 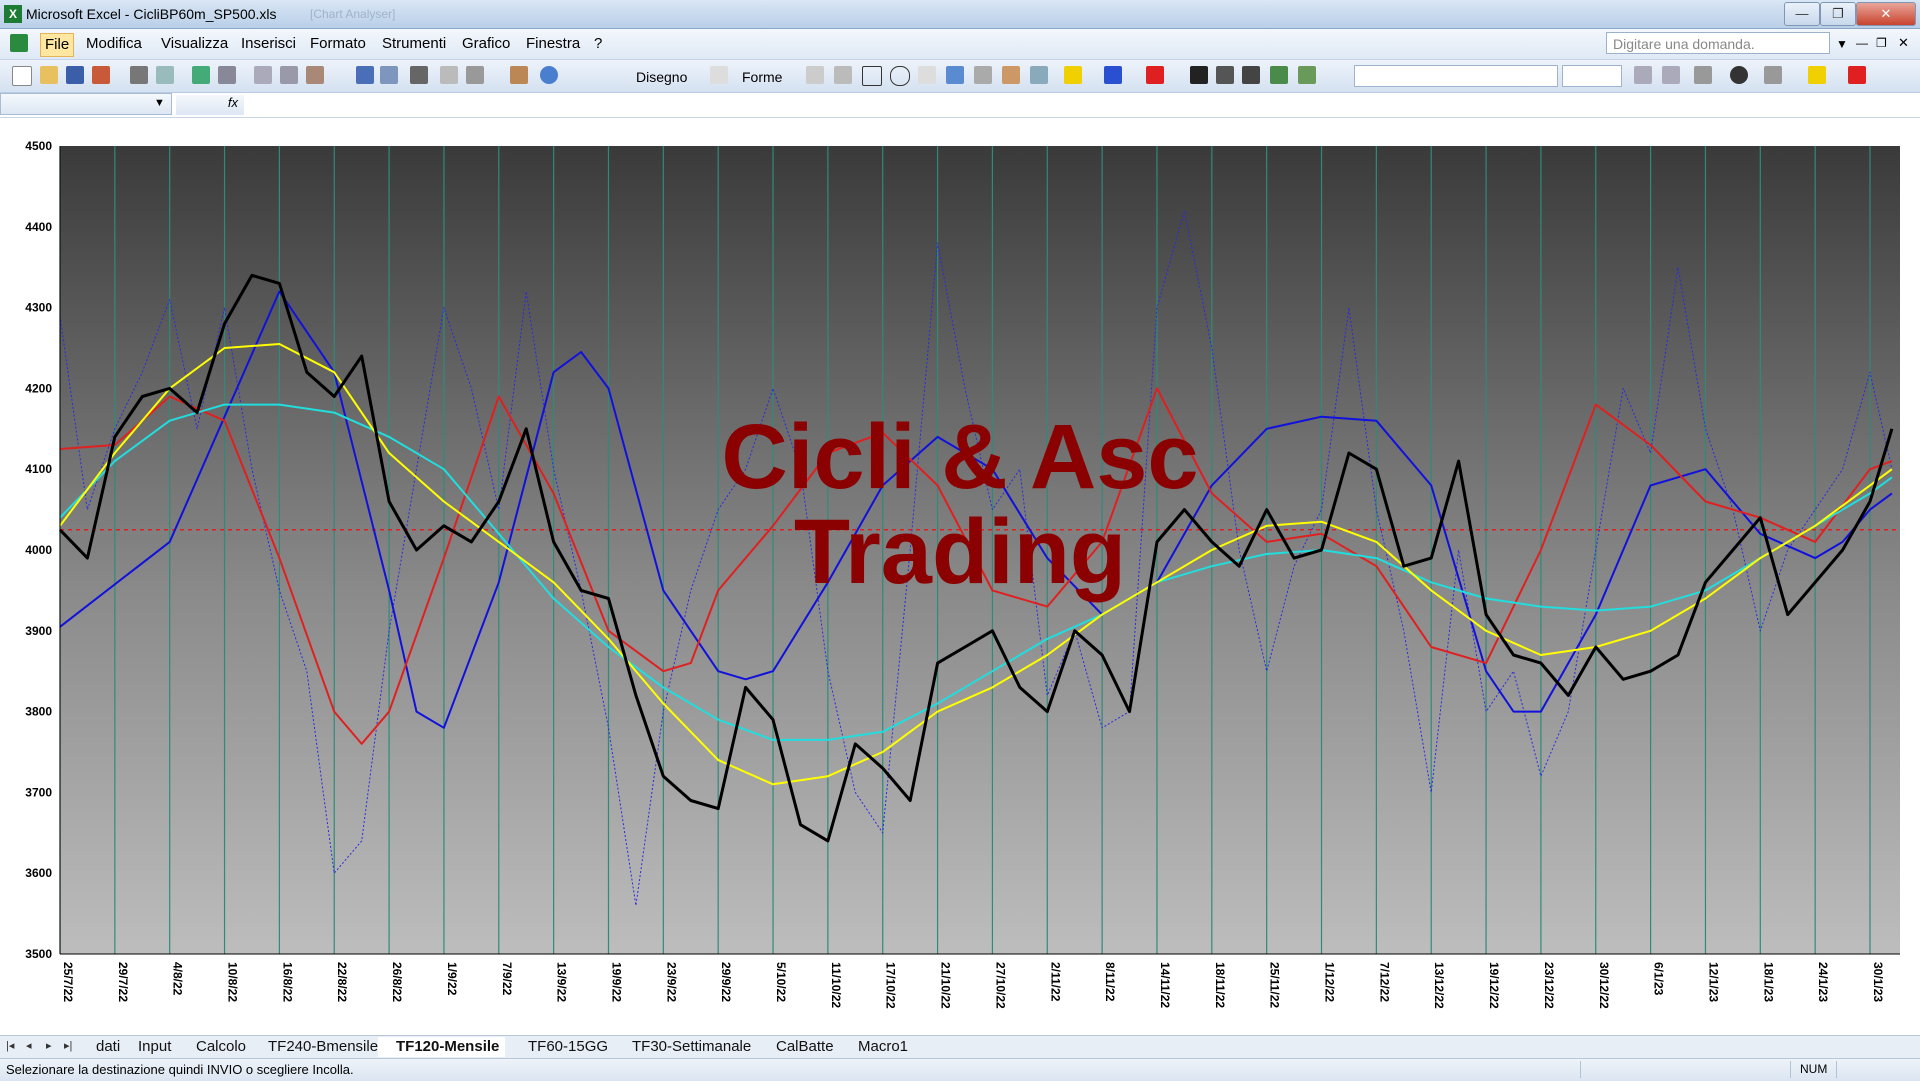 What do you see at coordinates (215, 1047) in the screenshot?
I see `tab-calcolo: Calcolo` at bounding box center [215, 1047].